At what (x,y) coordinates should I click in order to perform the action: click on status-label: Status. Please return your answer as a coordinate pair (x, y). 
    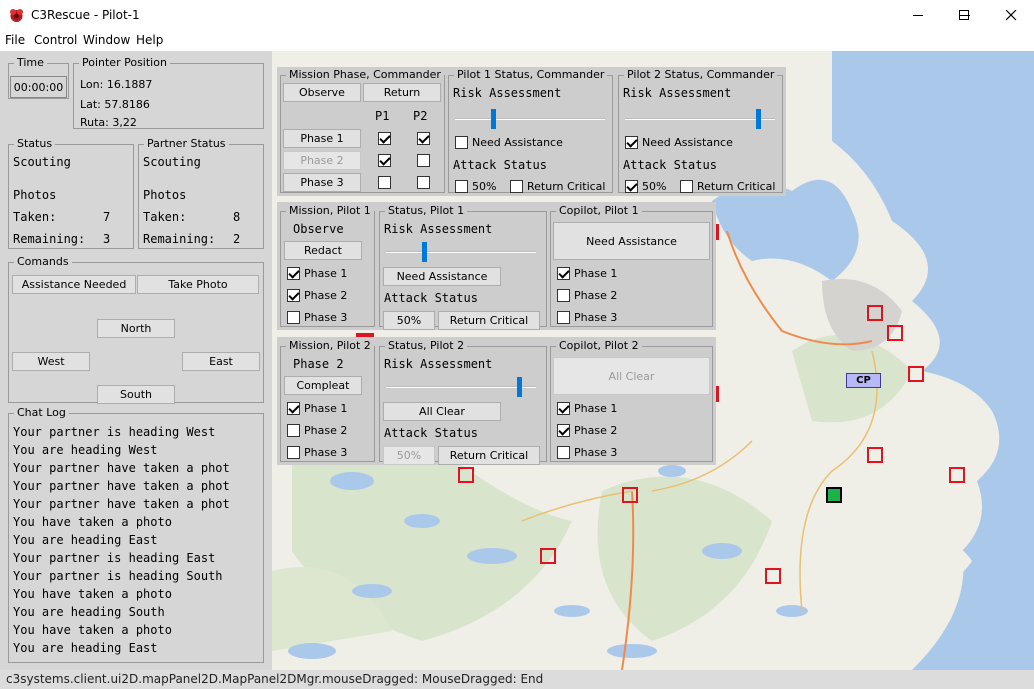
    Looking at the image, I should click on (35, 143).